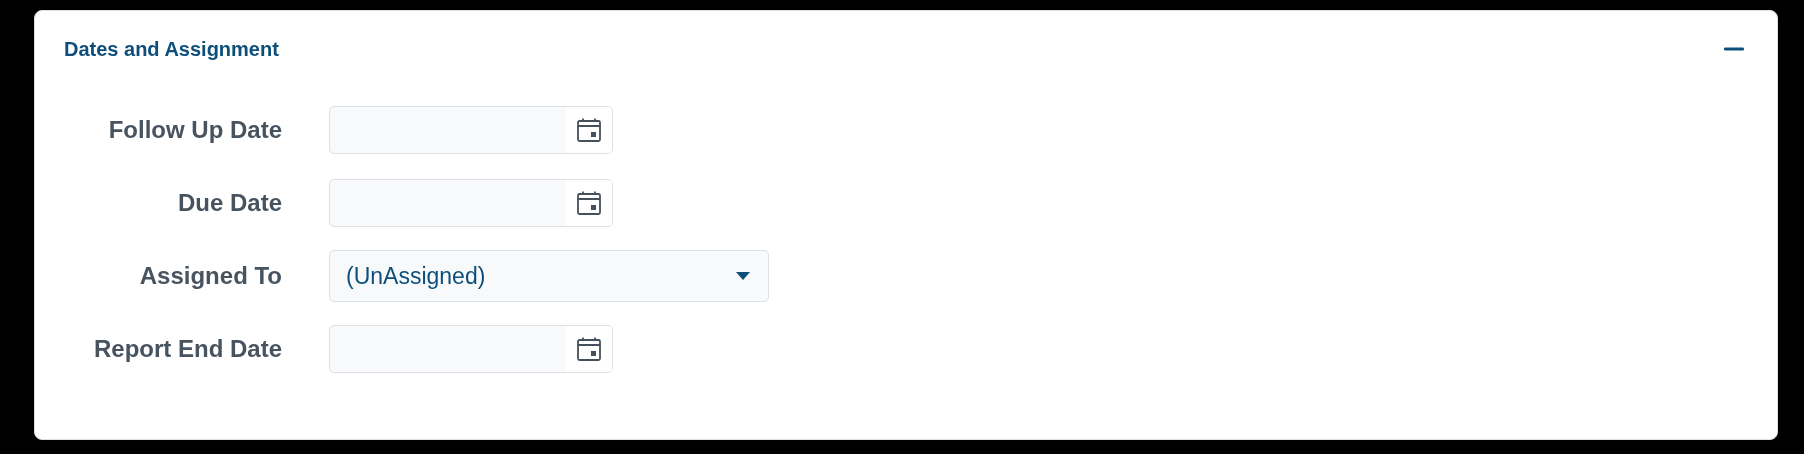 The height and width of the screenshot is (454, 1804). What do you see at coordinates (187, 349) in the screenshot?
I see `field-label: Report End Date` at bounding box center [187, 349].